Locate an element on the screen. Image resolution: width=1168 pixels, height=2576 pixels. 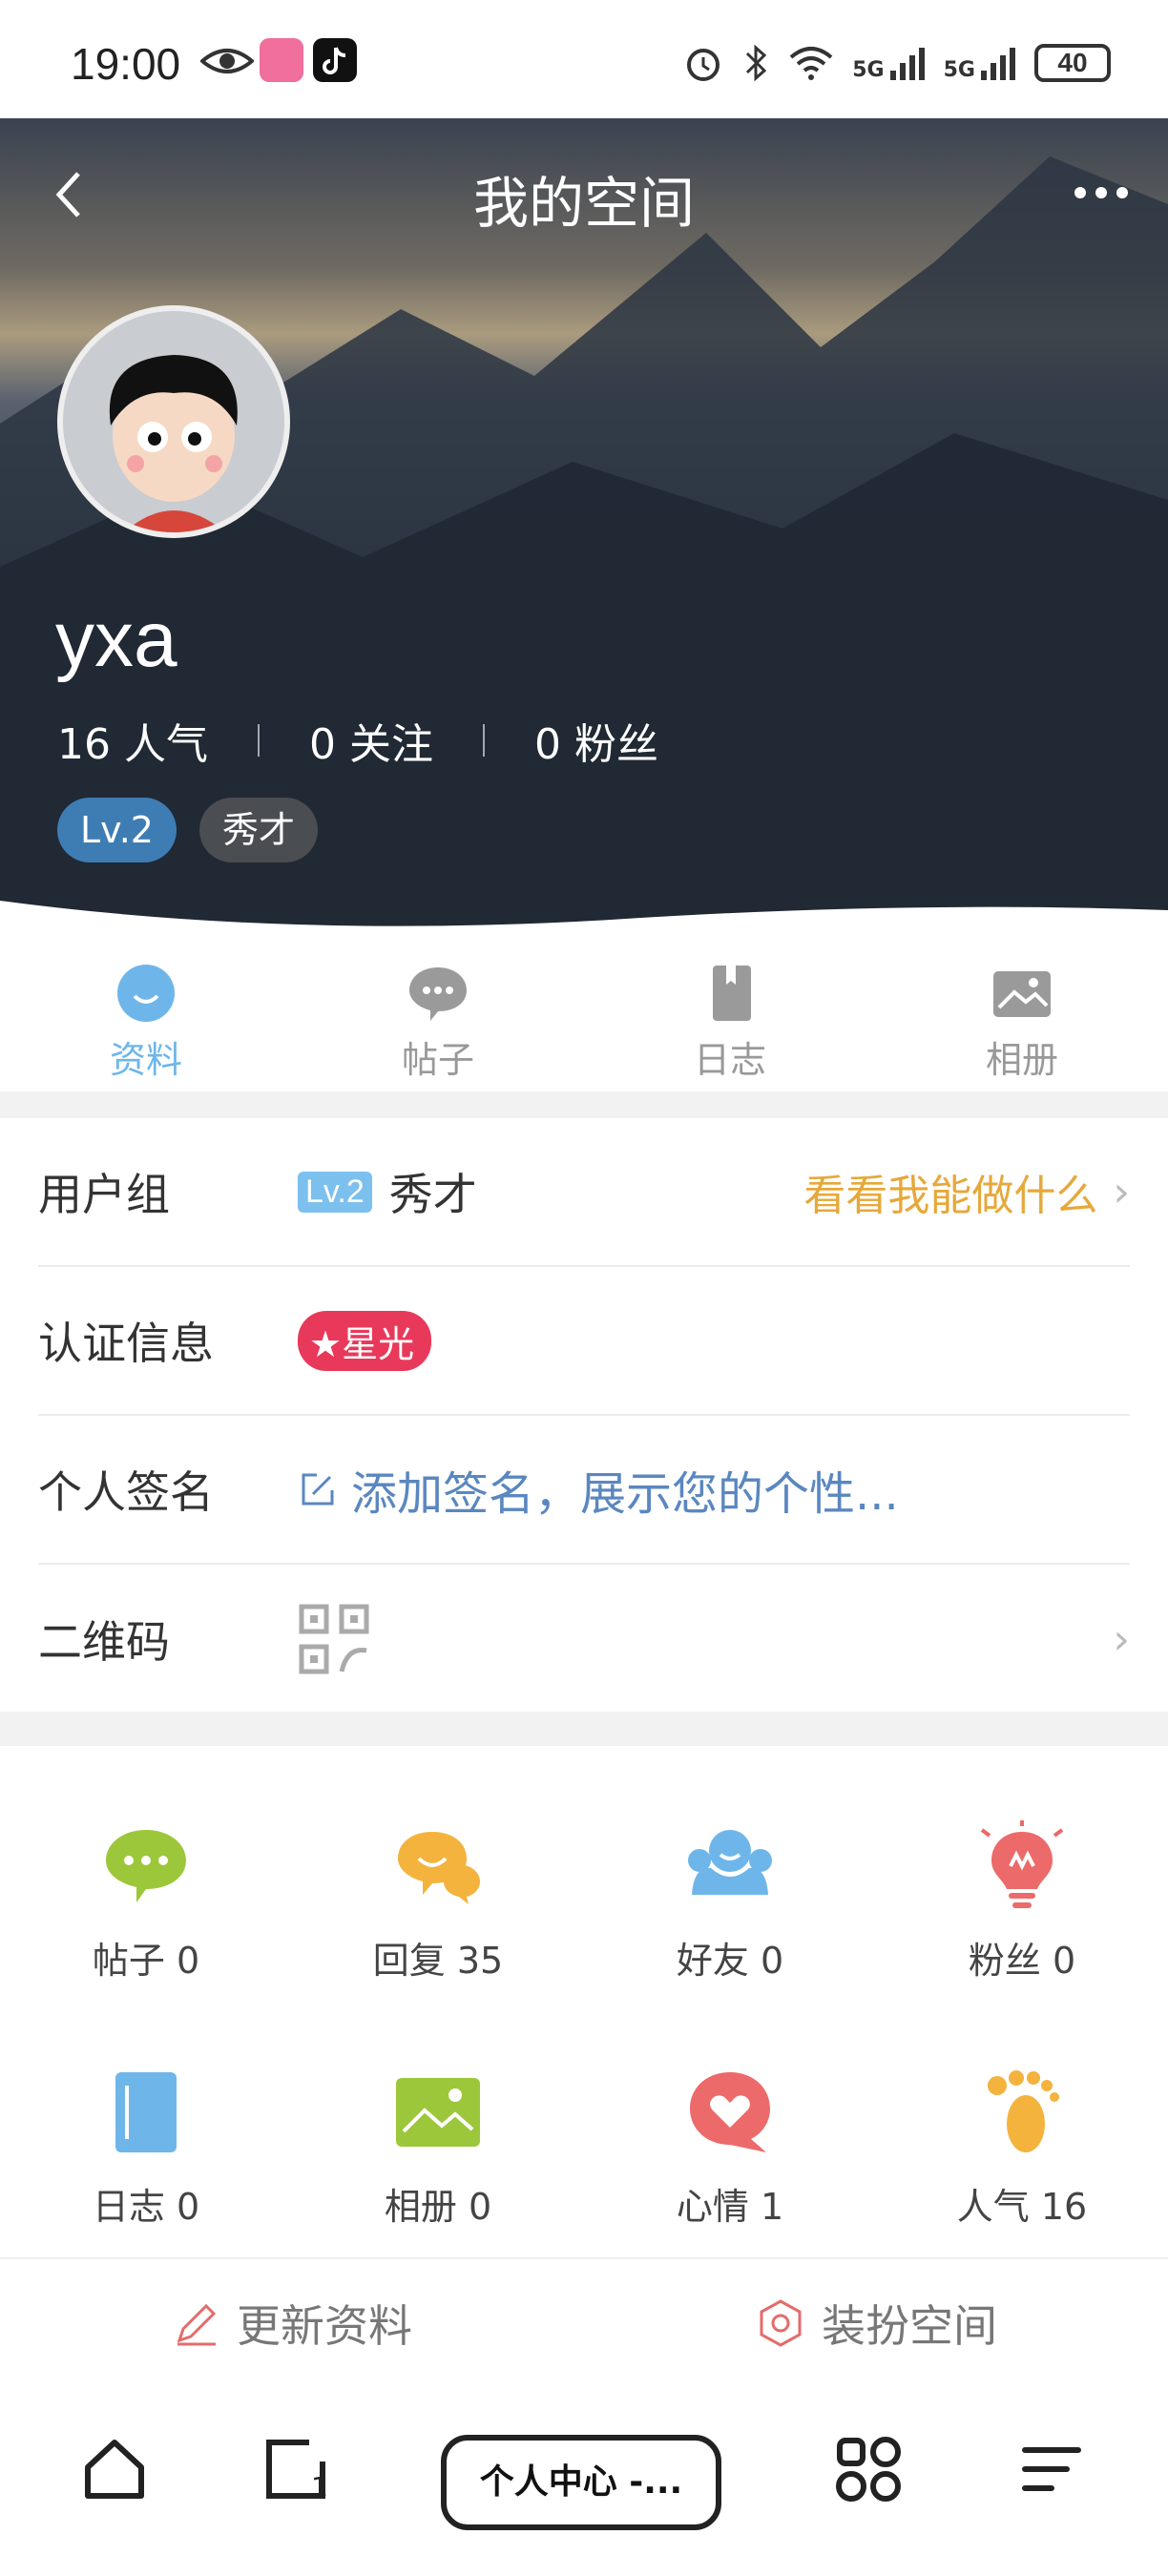
popularity-stat: 16 人气 is located at coordinates (132, 740).